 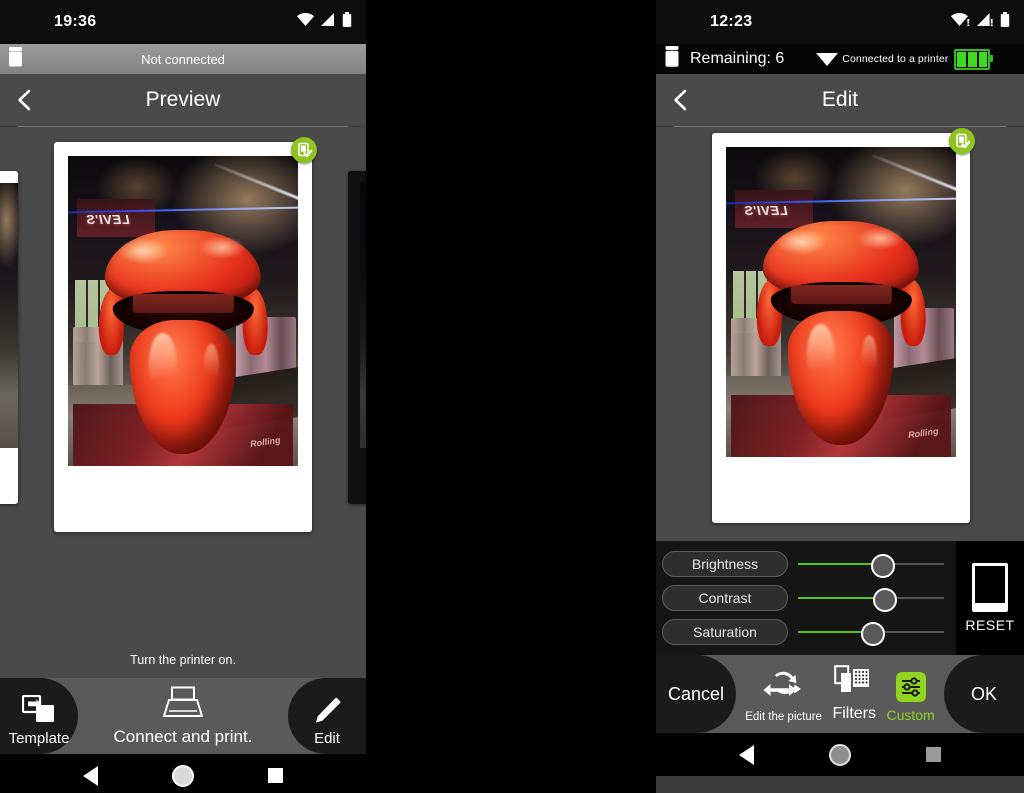 What do you see at coordinates (974, 59) in the screenshot?
I see `printer-battery-icon` at bounding box center [974, 59].